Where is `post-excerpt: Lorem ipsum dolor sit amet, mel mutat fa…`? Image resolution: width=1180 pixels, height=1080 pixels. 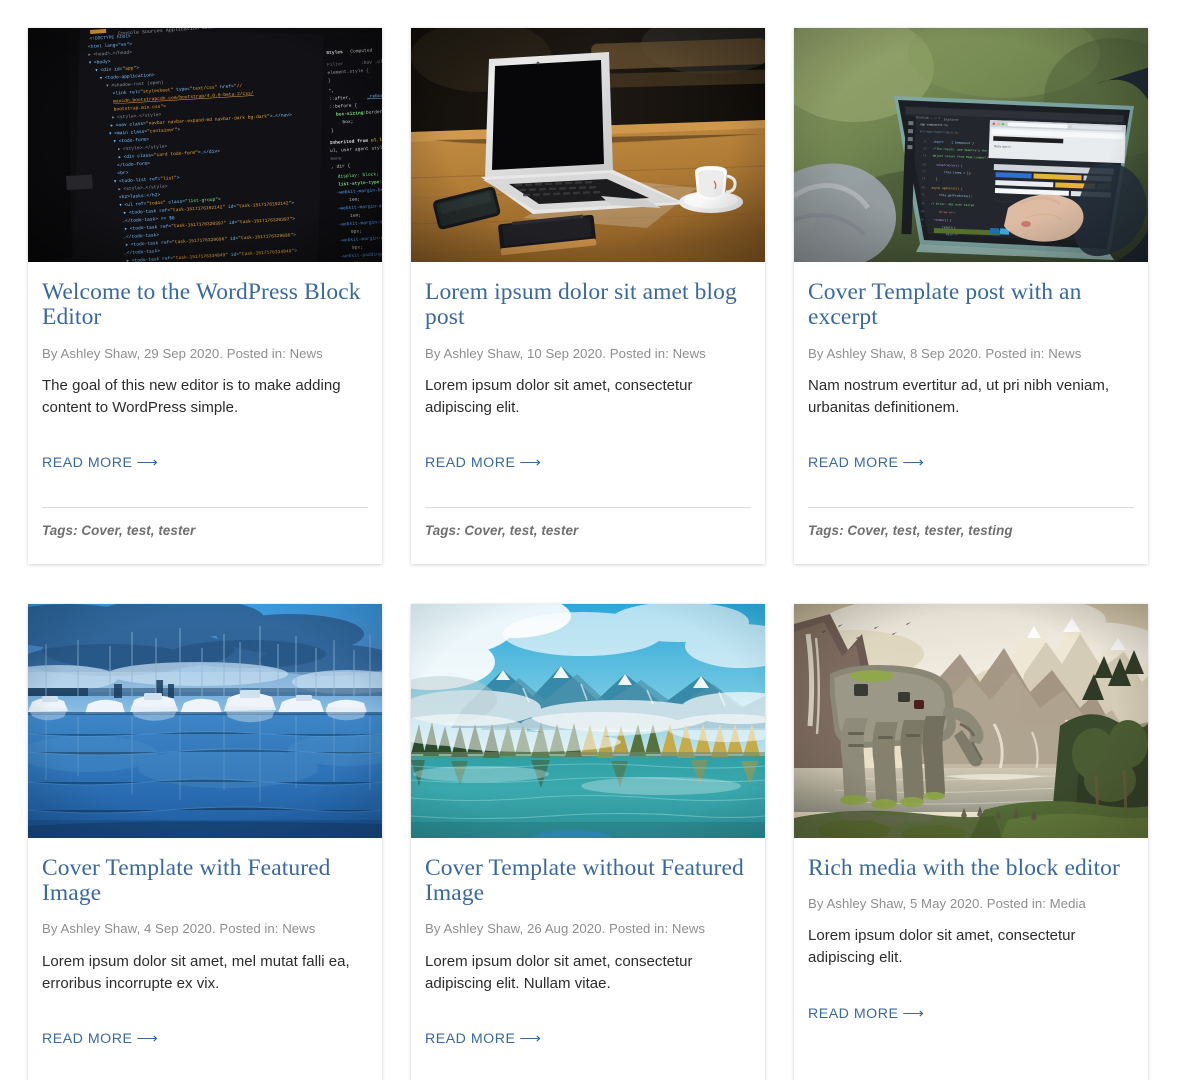
post-excerpt: Lorem ipsum dolor sit amet, mel mutat fa… is located at coordinates (196, 972).